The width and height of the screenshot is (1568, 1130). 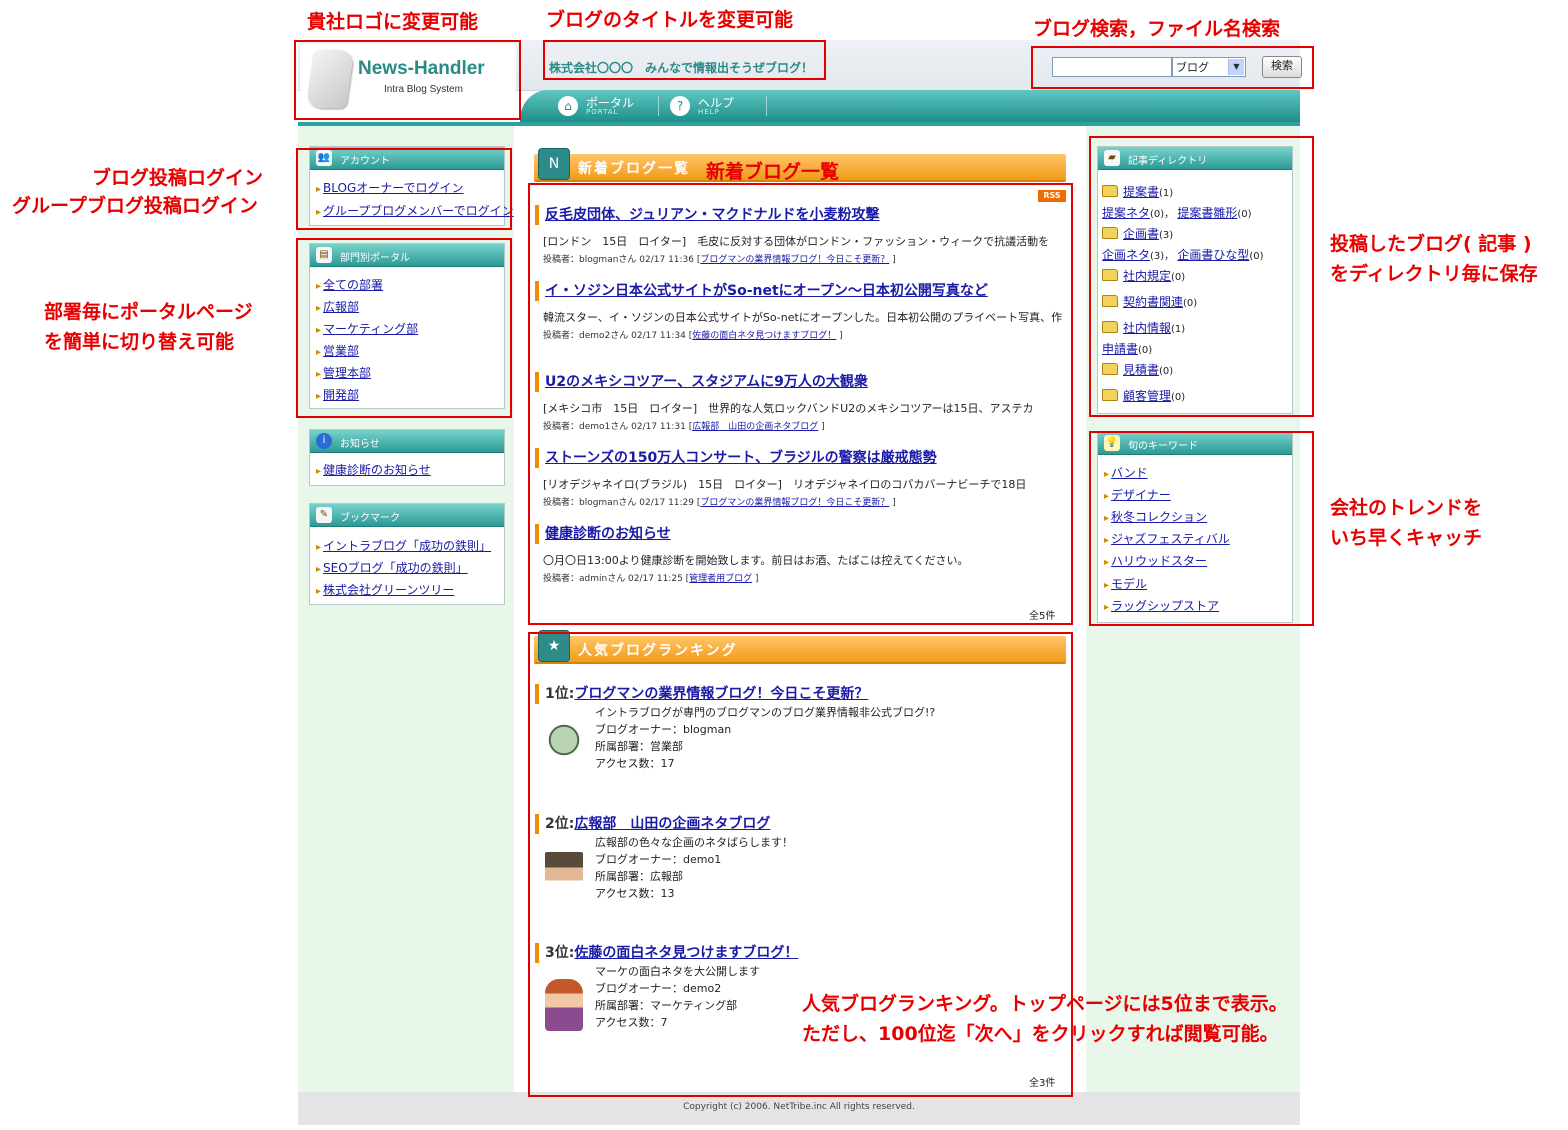 I want to click on annotation-newlist: 新着ブログ一覧, so click(x=773, y=172).